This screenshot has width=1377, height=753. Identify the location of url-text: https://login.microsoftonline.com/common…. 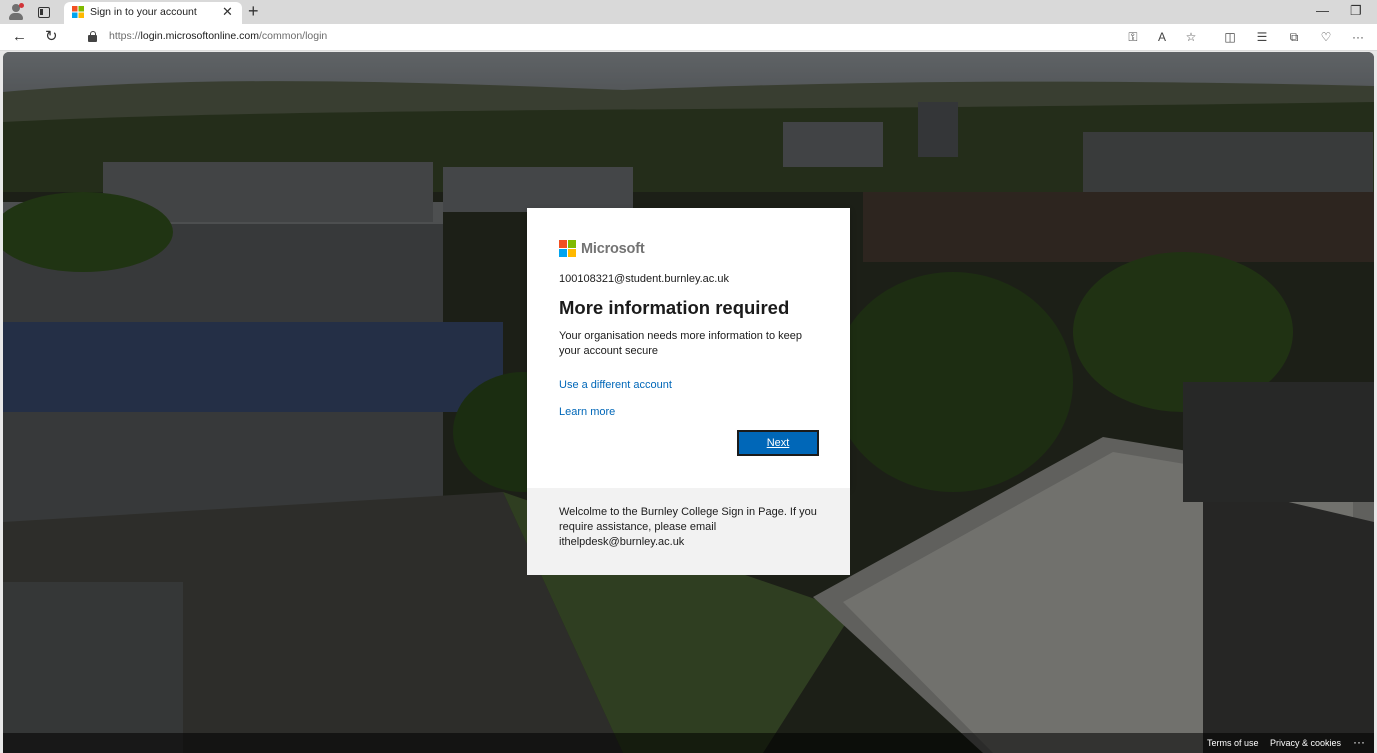
(218, 36).